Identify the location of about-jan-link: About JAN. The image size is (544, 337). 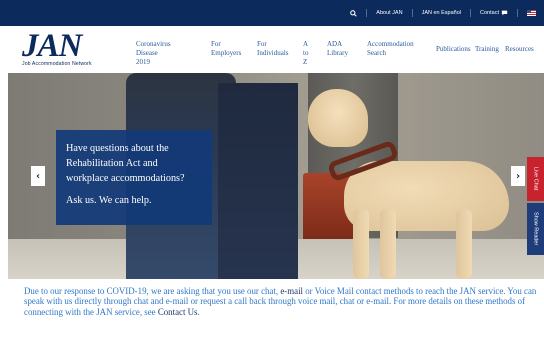
(389, 13).